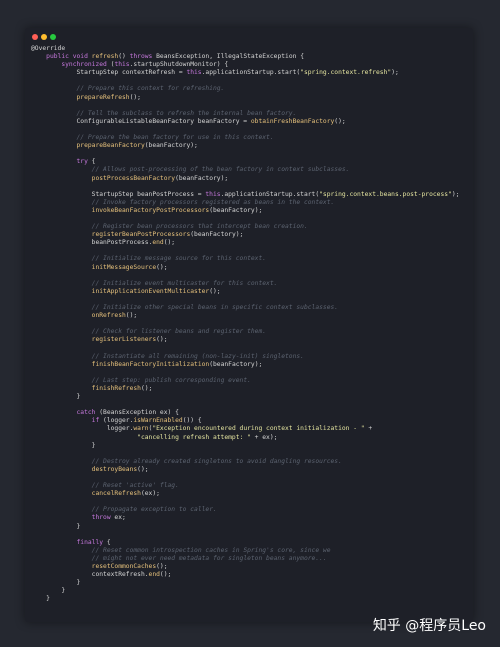 The image size is (500, 647). Describe the element at coordinates (116, 388) in the screenshot. I see `code-token: finishRefresh` at that location.